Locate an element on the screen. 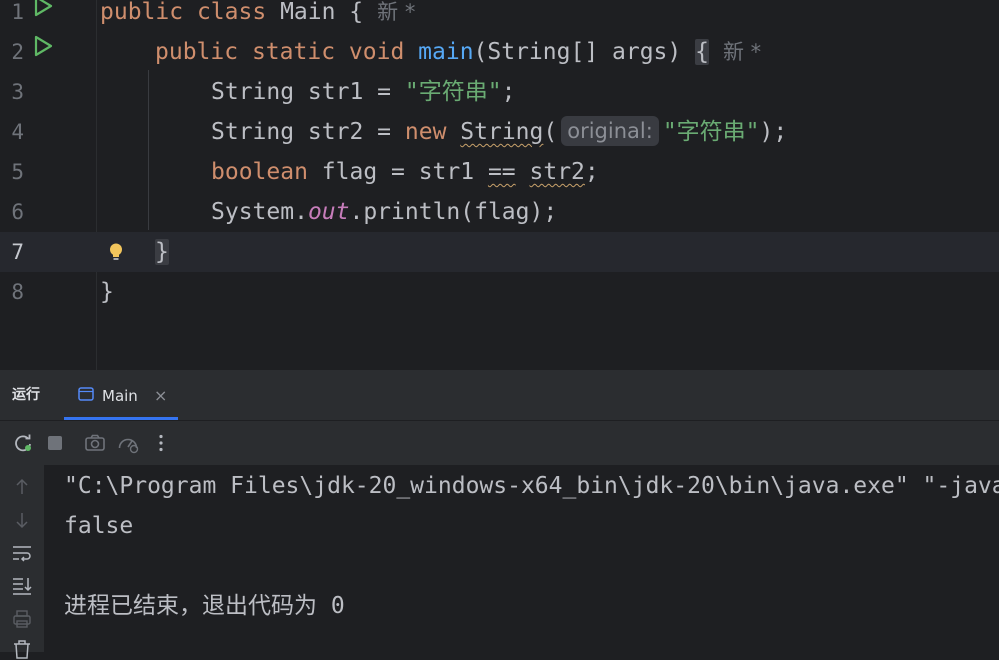 The image size is (999, 660). code-text: boolean flag = str1 == str2; is located at coordinates (405, 172).